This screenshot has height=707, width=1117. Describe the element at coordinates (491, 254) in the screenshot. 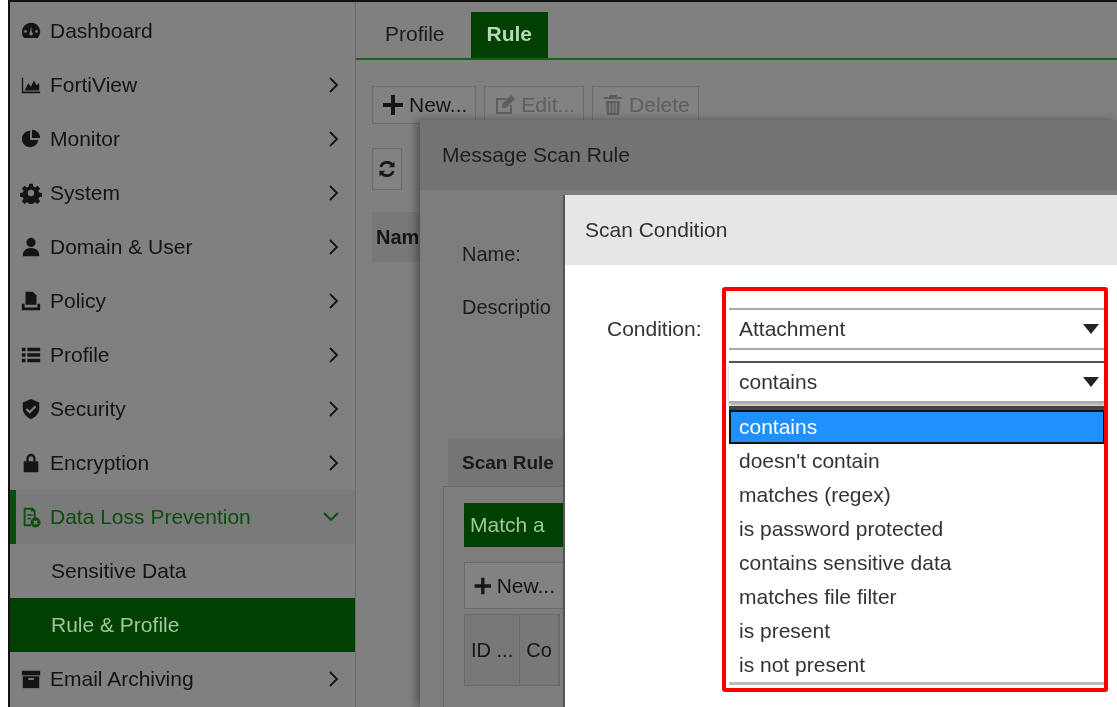

I see `field-label: Name:` at that location.